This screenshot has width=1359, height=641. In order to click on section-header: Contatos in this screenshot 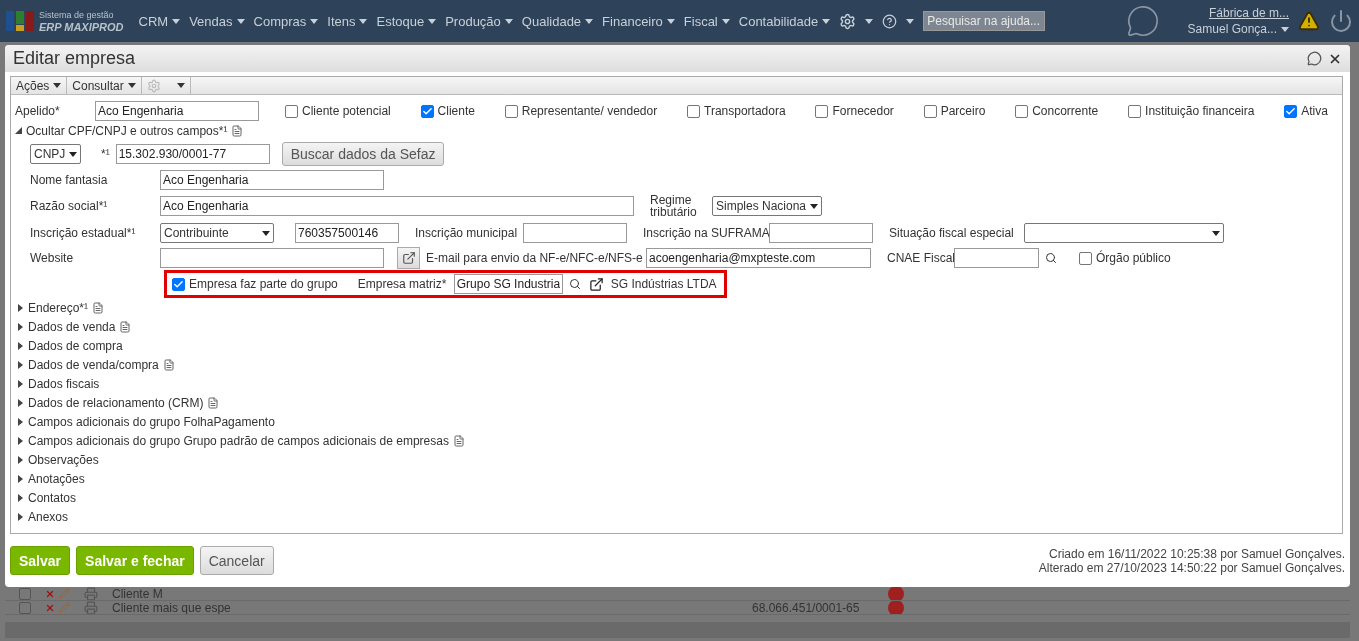, I will do `click(676, 497)`.